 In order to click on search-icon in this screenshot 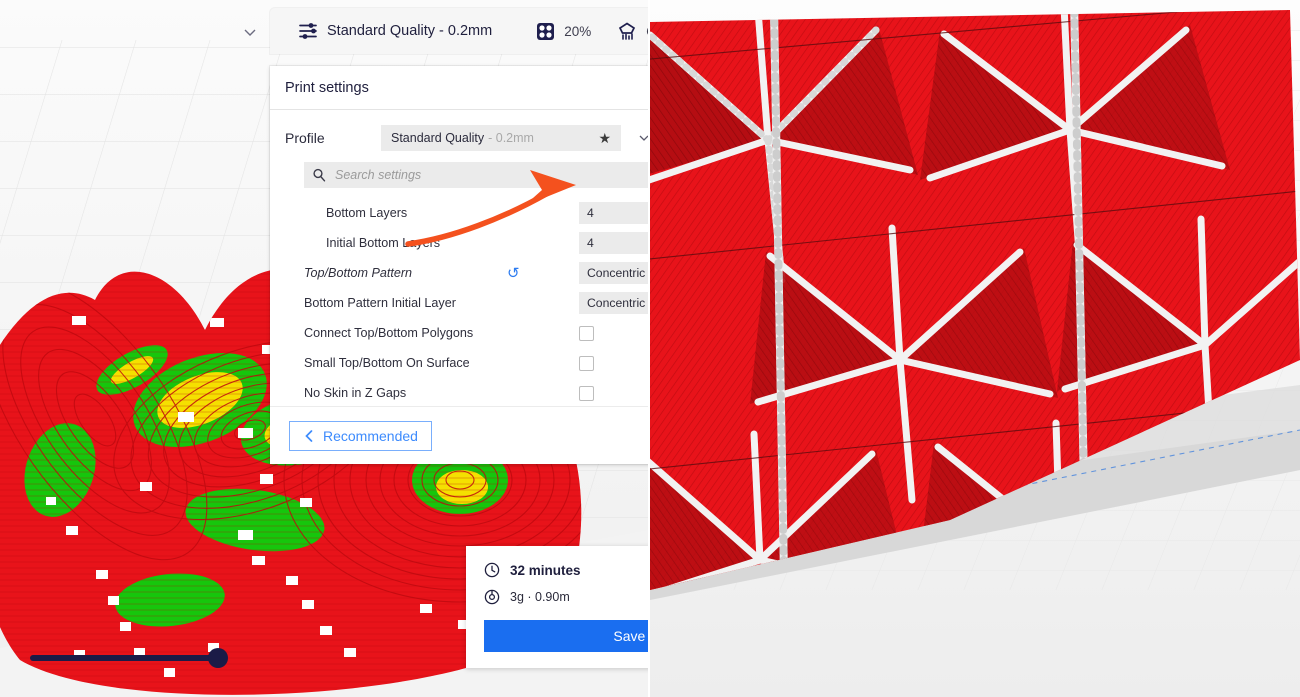, I will do `click(319, 175)`.